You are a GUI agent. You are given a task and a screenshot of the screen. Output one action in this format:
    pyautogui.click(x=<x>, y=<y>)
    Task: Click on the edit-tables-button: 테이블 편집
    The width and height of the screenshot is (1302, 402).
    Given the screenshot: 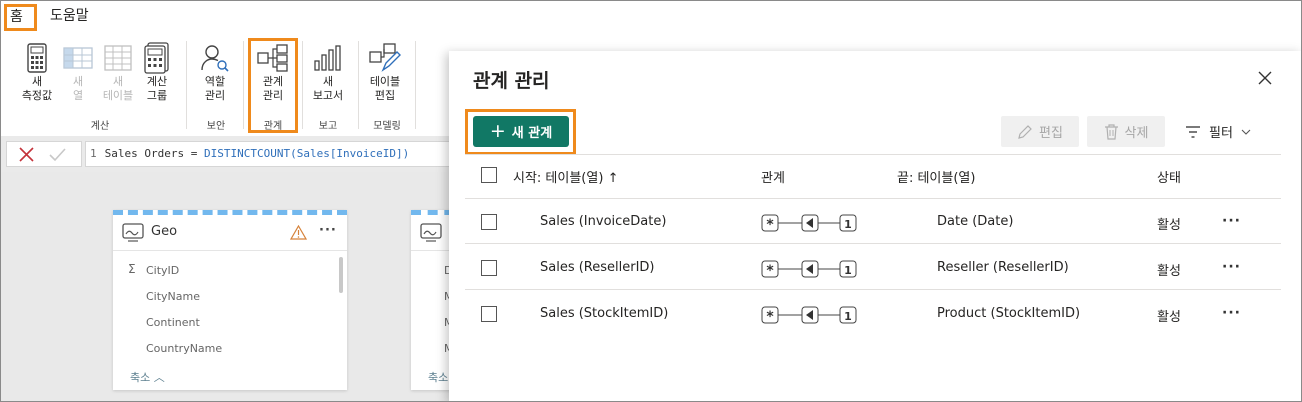 What is the action you would take?
    pyautogui.click(x=385, y=72)
    